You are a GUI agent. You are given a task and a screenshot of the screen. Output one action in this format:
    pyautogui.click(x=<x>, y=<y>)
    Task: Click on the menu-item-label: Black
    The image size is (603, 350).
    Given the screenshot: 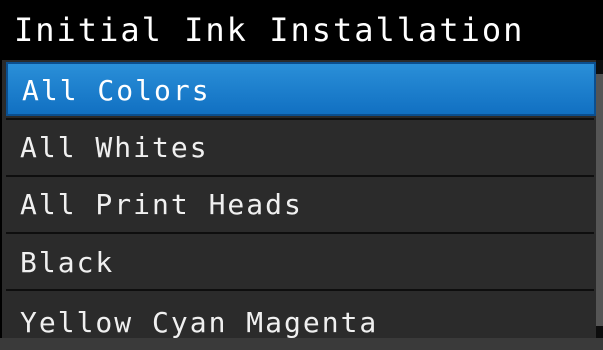 What is the action you would take?
    pyautogui.click(x=67, y=262)
    